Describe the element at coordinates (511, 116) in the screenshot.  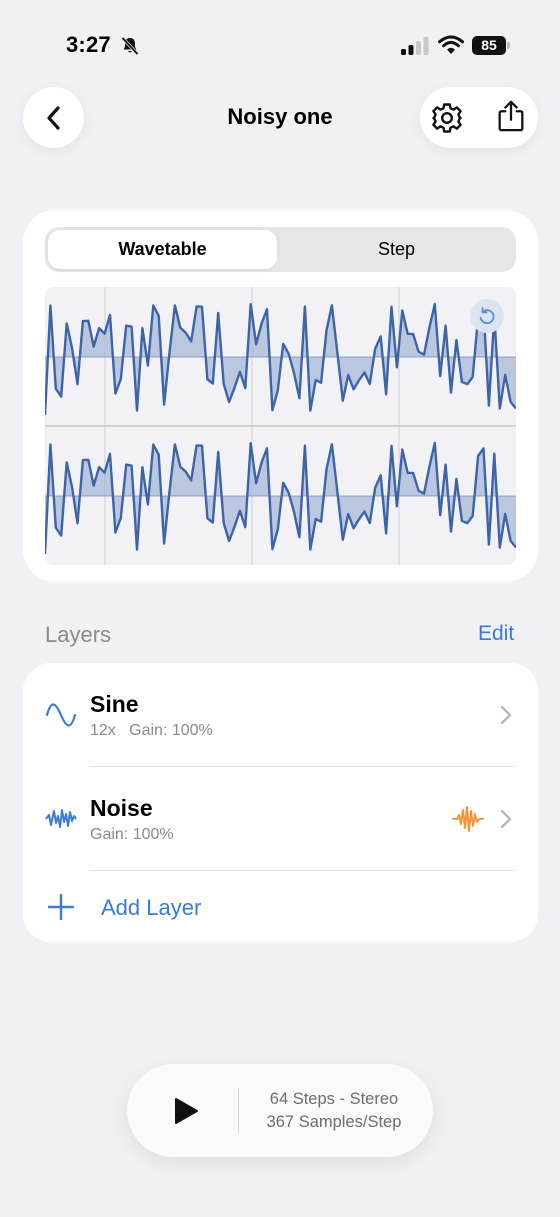
I see `share-icon` at that location.